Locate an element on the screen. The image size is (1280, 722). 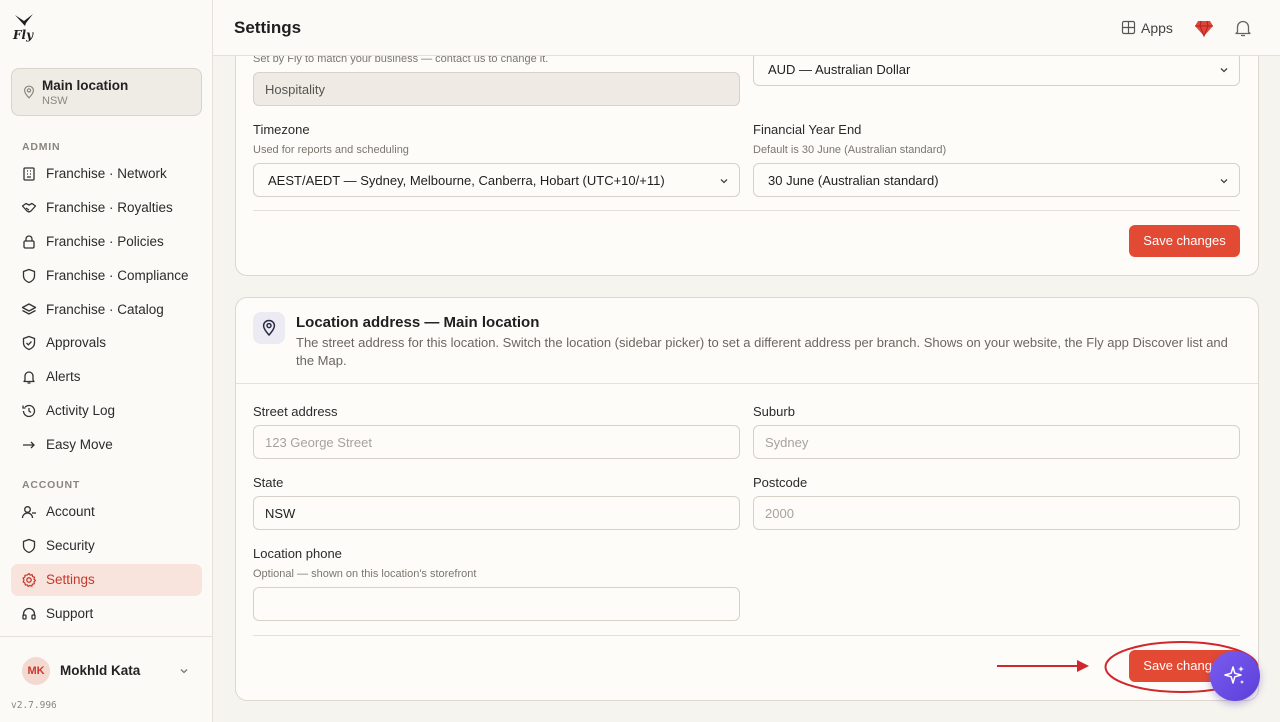
grid-icon is located at coordinates (1128, 27).